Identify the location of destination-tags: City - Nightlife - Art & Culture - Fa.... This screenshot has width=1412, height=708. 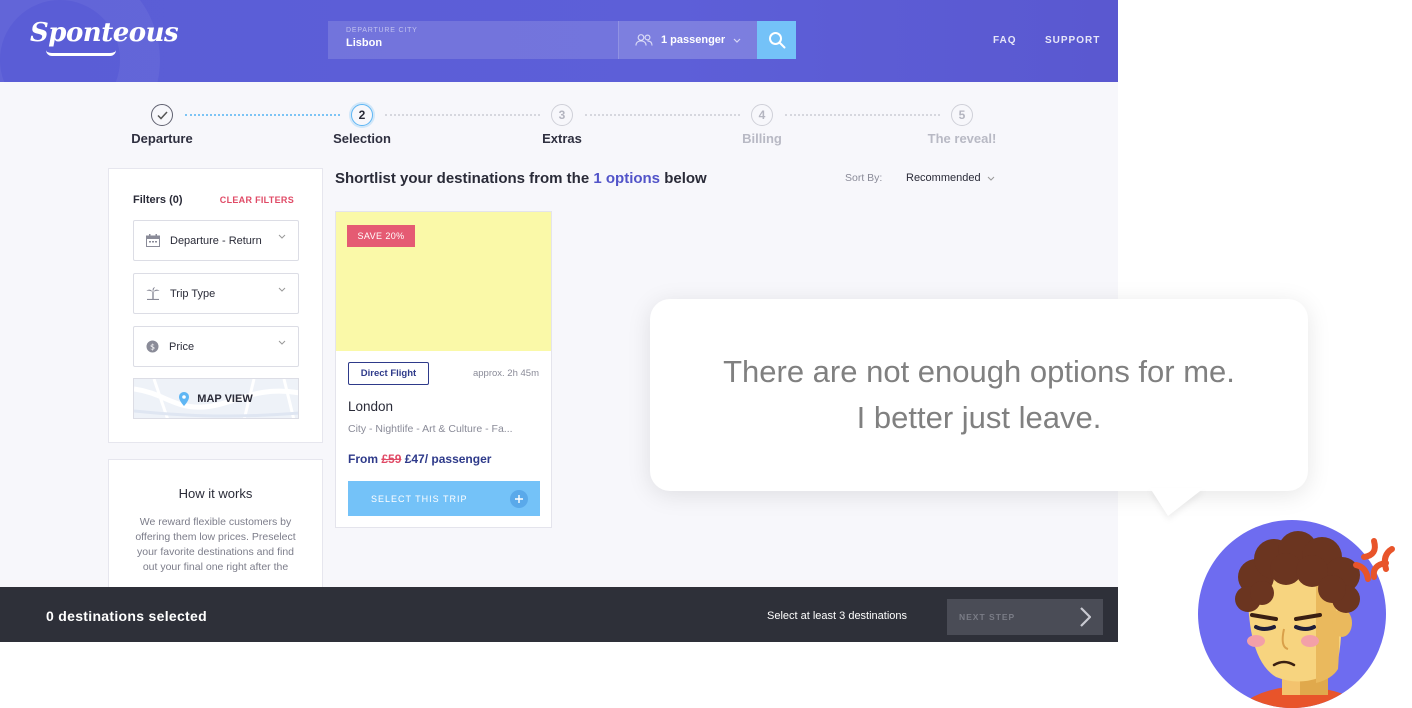
(430, 429).